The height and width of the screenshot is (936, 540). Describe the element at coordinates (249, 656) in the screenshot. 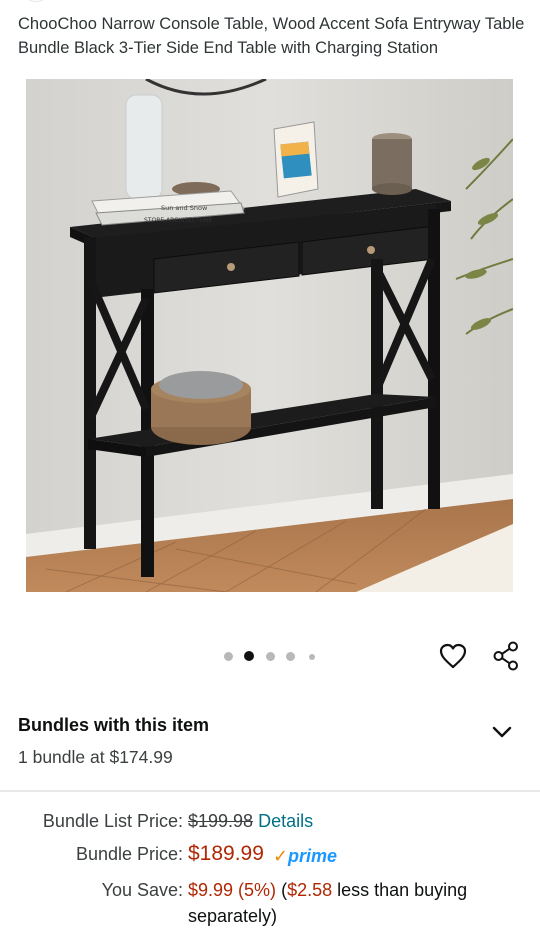

I see `carousel-dot-active` at that location.